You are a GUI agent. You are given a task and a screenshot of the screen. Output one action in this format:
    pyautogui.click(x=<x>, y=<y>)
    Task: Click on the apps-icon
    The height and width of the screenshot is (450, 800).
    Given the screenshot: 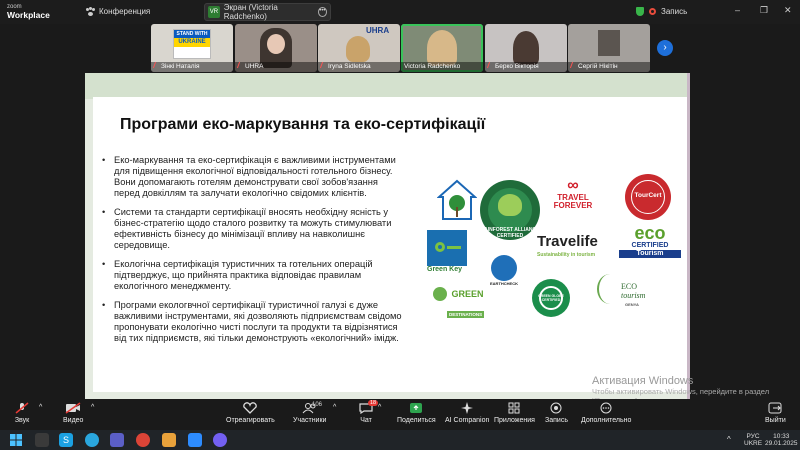 What is the action you would take?
    pyautogui.click(x=514, y=408)
    